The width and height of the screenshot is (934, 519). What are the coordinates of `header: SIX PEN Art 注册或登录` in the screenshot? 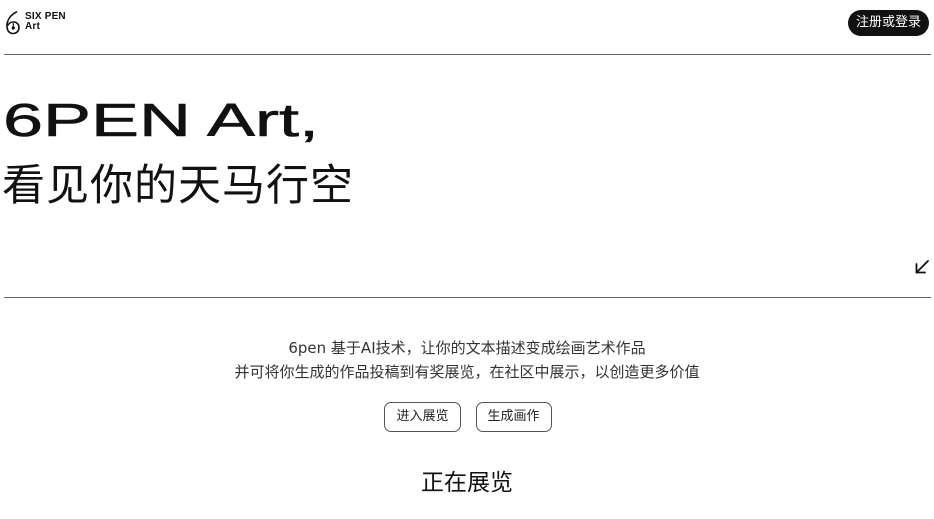 It's located at (467, 22).